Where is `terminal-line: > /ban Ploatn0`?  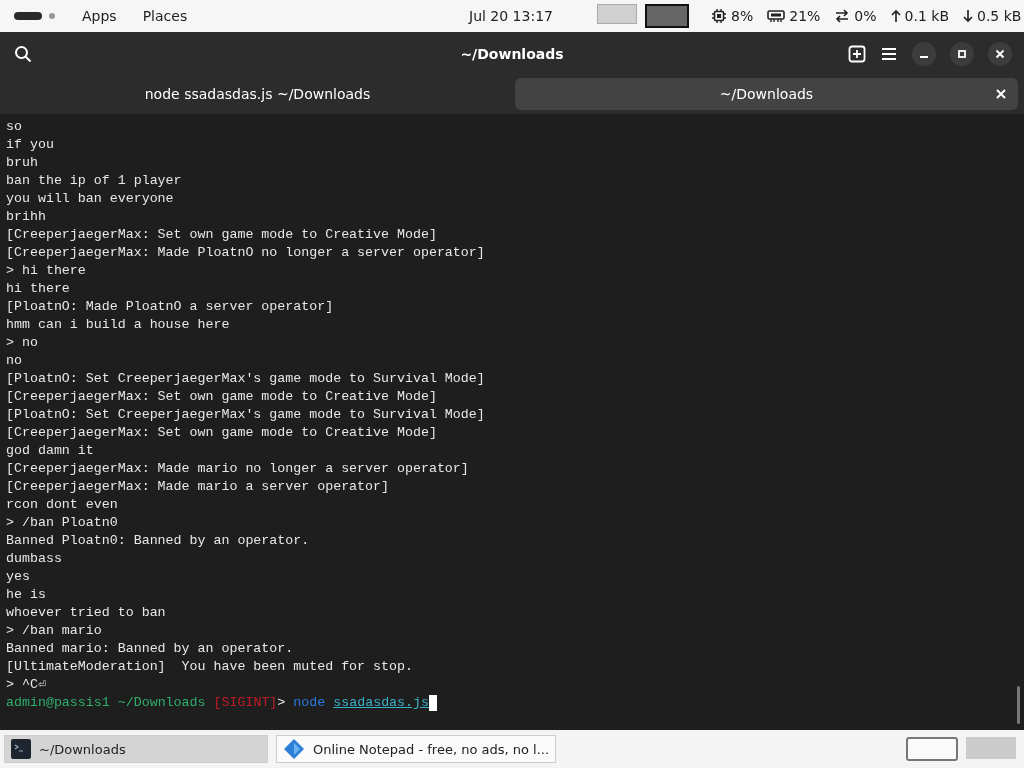
terminal-line: > /ban Ploatn0 is located at coordinates (62, 523).